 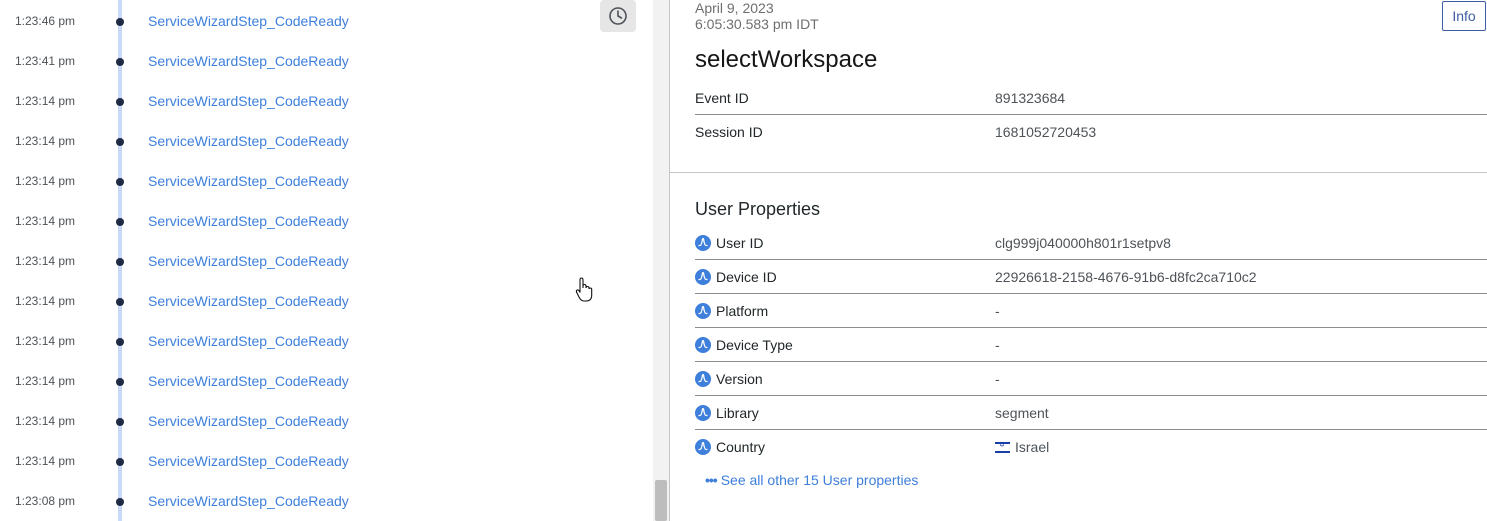 I want to click on property-key: Device ID, so click(x=736, y=277).